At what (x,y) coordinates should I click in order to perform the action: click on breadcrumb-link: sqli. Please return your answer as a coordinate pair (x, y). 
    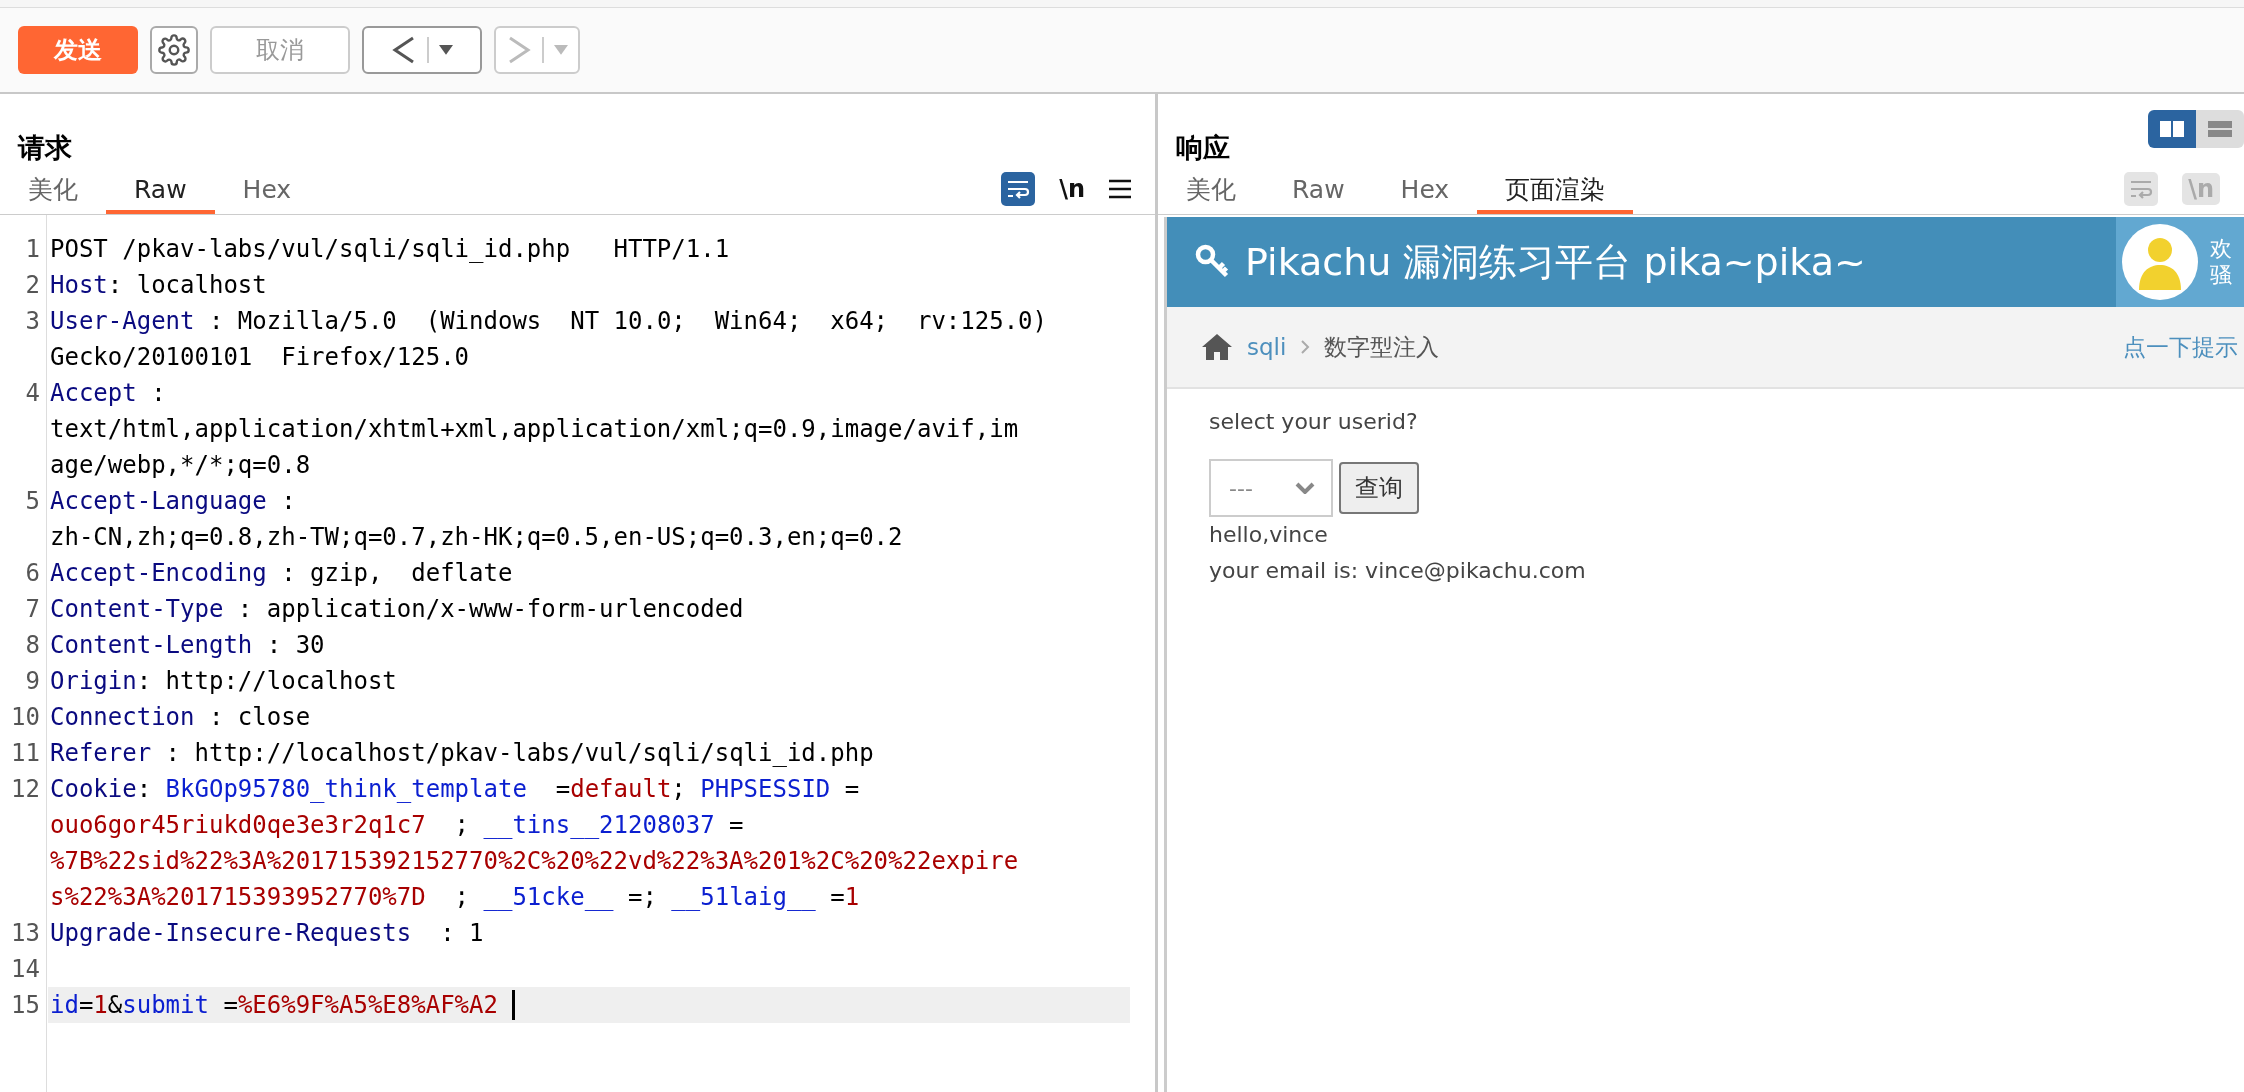
    Looking at the image, I should click on (1267, 347).